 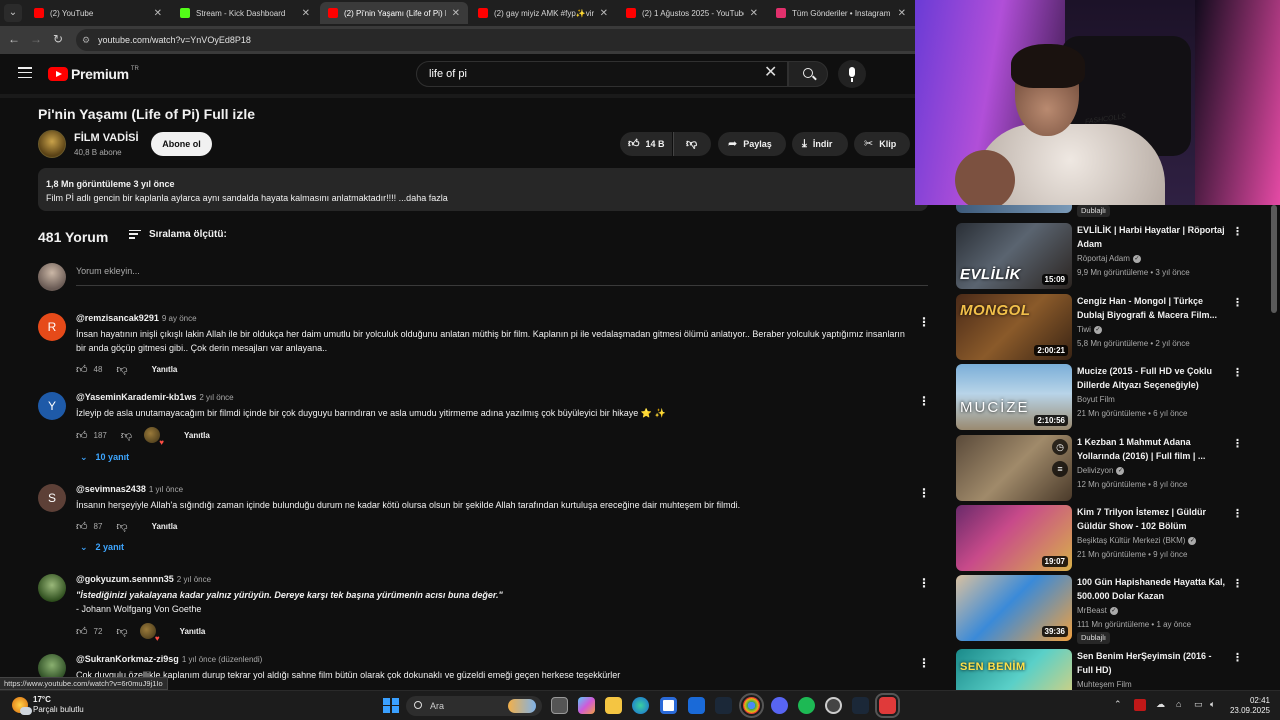 I want to click on channel-avatar, so click(x=52, y=144).